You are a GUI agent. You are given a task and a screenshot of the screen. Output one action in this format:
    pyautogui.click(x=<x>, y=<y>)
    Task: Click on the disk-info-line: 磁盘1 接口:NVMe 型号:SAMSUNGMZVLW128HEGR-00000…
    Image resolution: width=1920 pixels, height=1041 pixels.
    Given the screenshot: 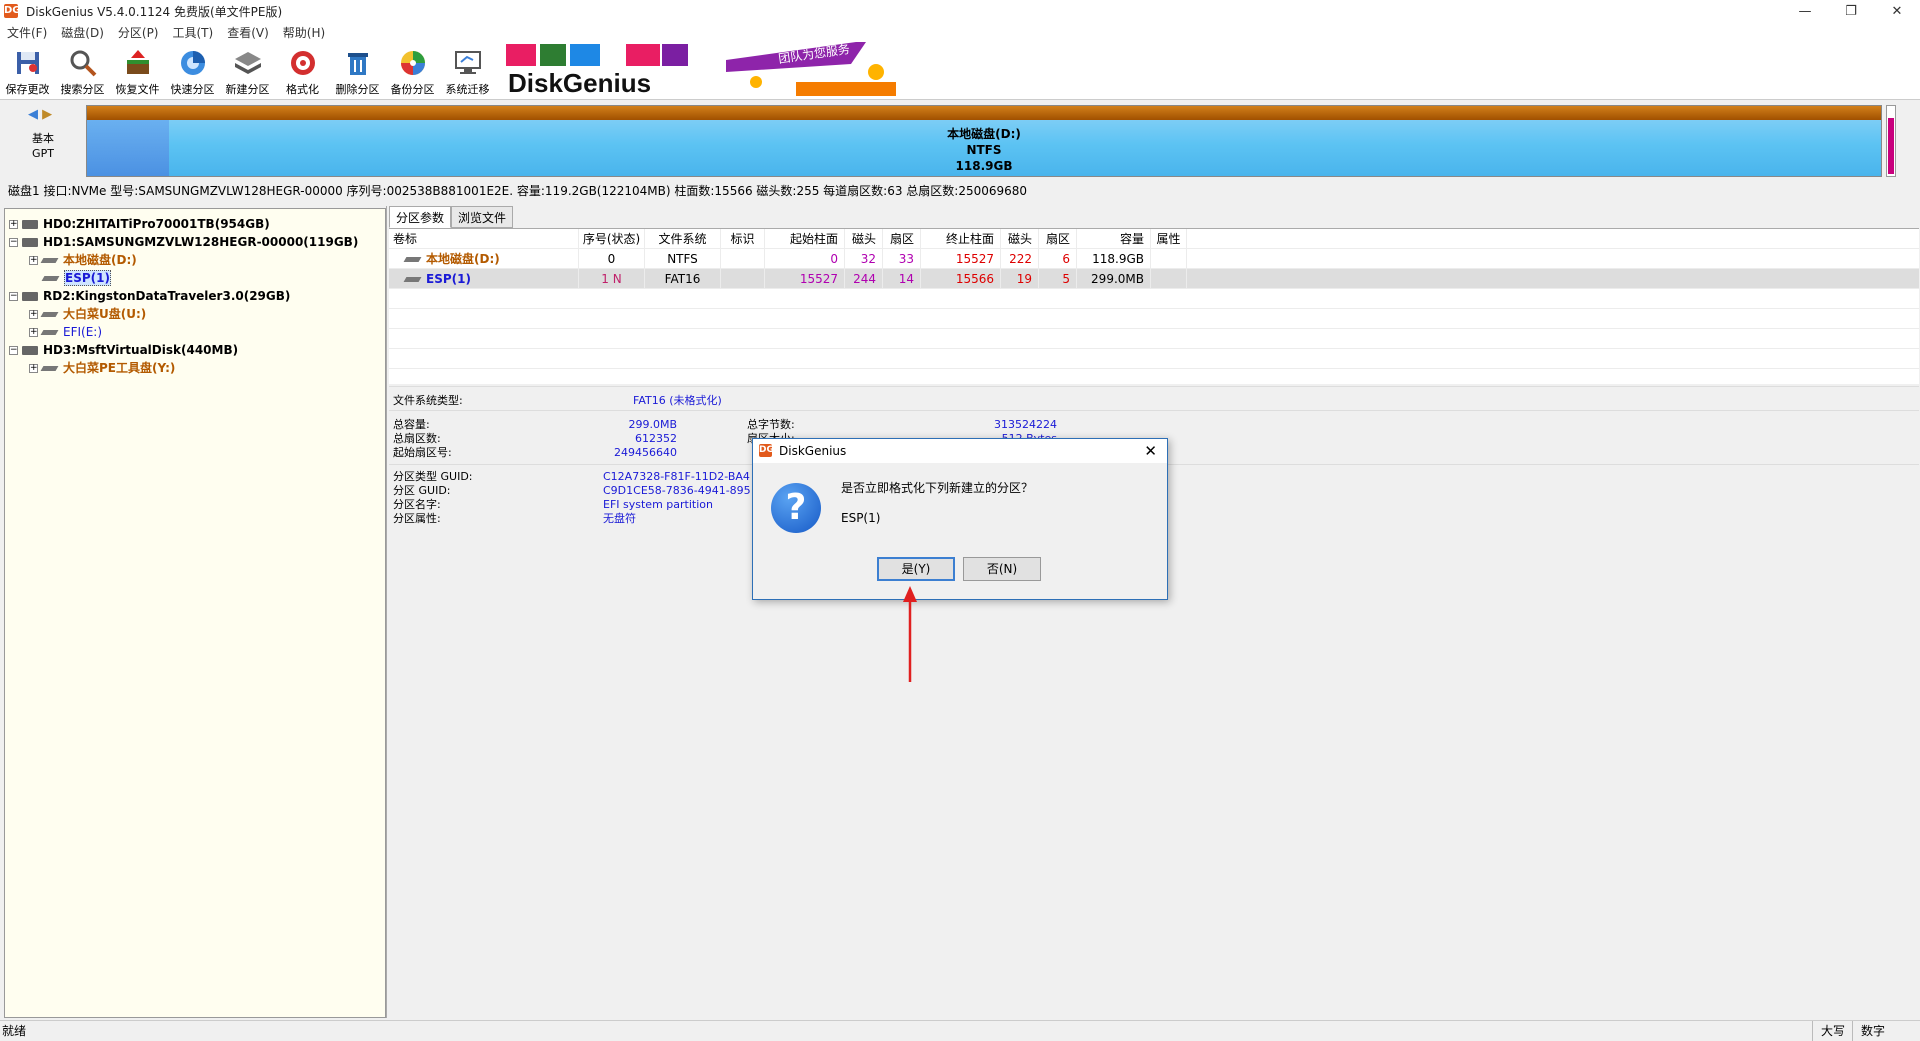 What is the action you would take?
    pyautogui.click(x=960, y=191)
    